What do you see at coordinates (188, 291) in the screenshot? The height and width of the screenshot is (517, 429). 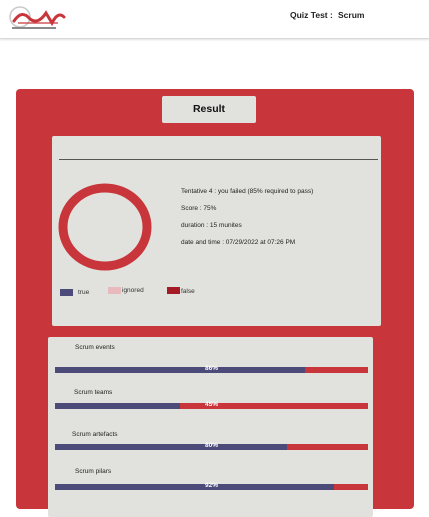 I see `legend-false-label: false` at bounding box center [188, 291].